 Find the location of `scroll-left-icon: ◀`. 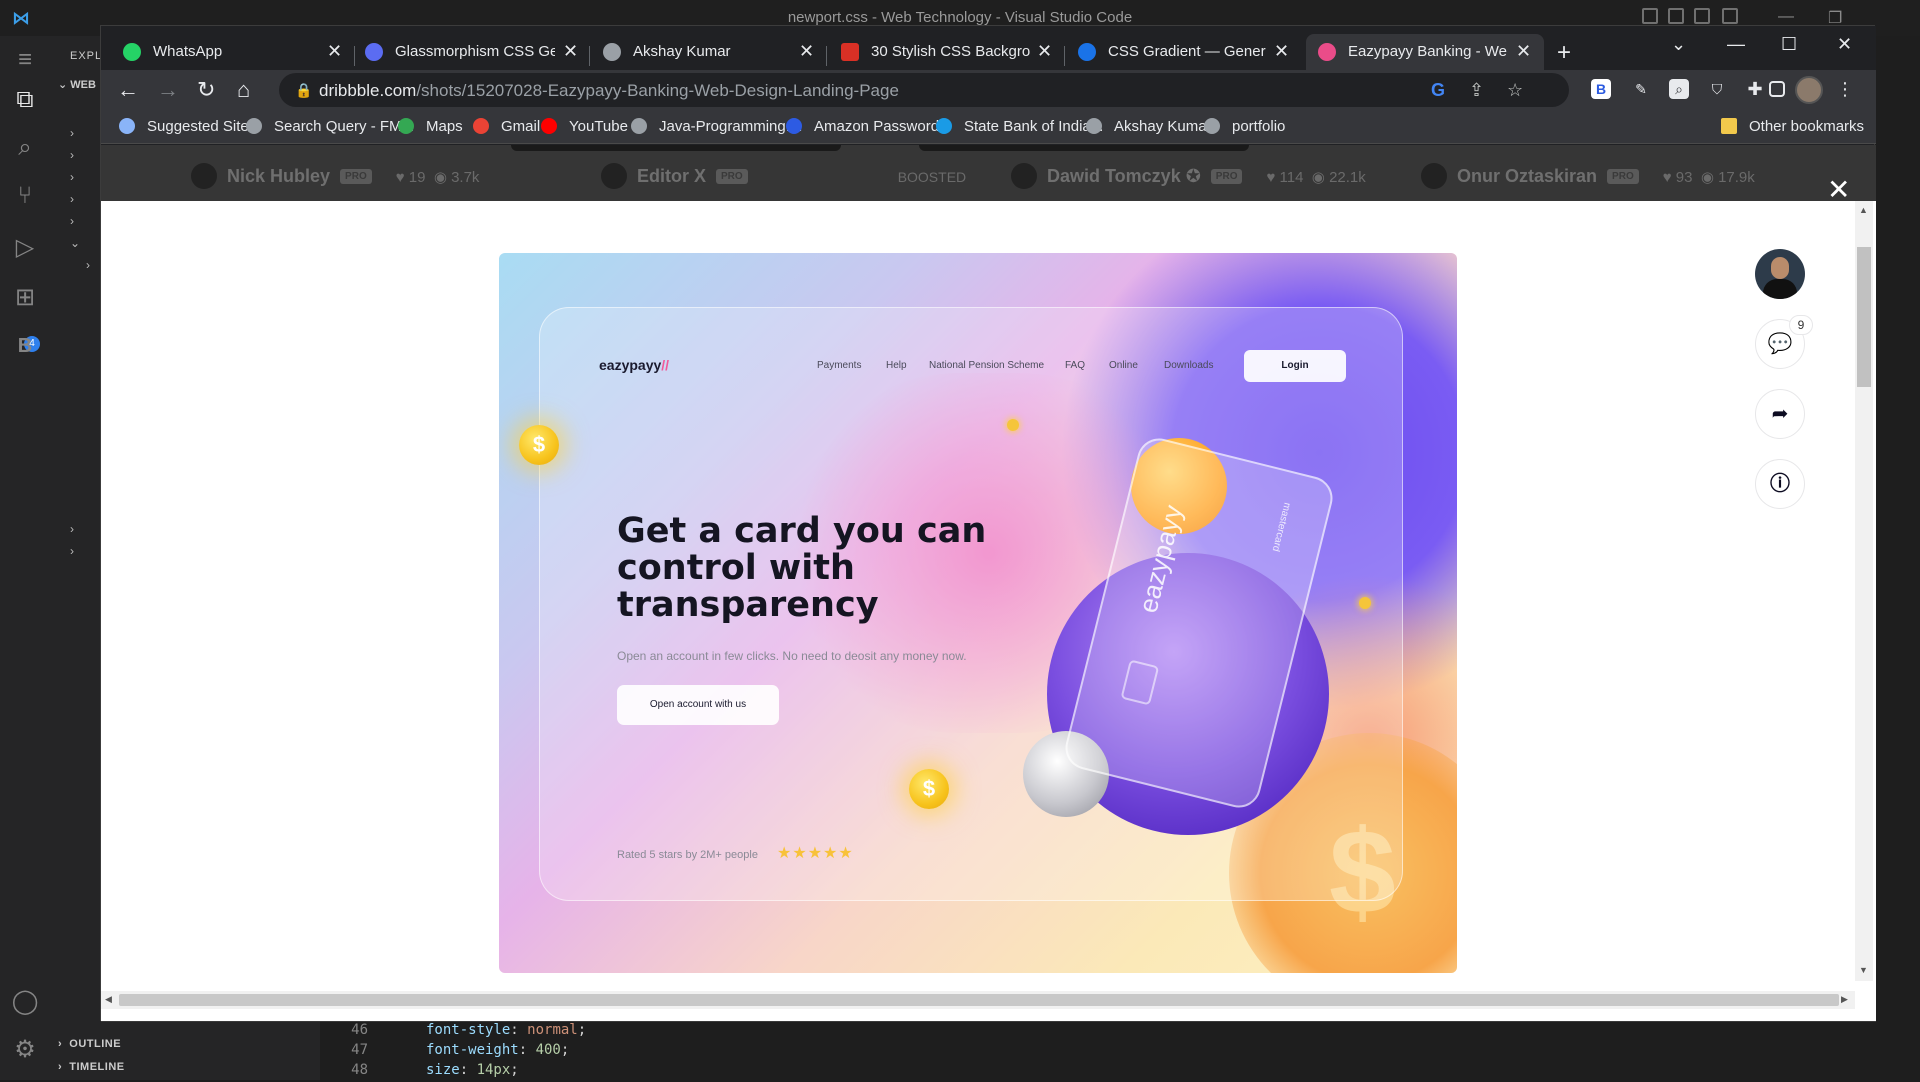

scroll-left-icon: ◀ is located at coordinates (108, 999).